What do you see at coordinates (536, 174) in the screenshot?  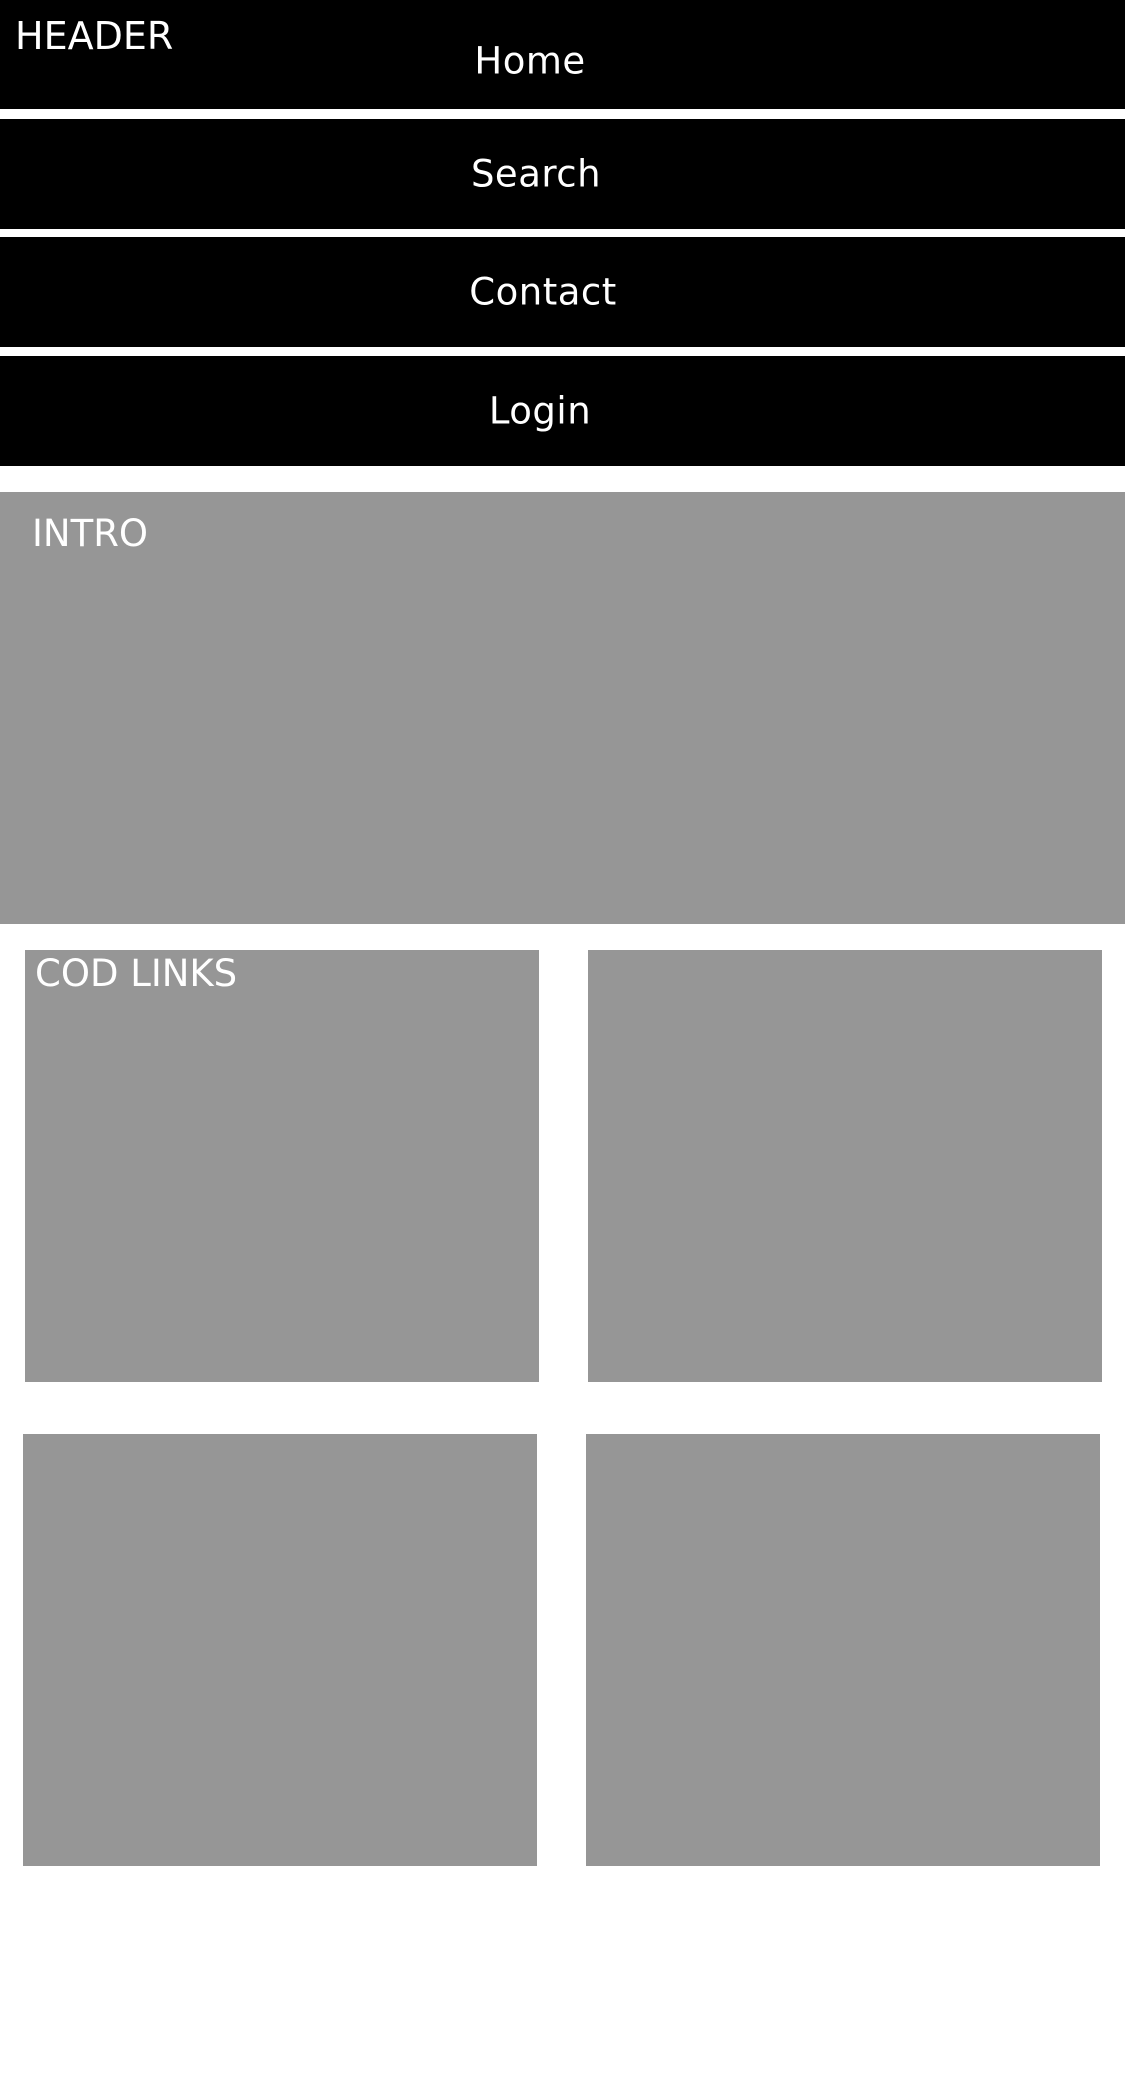 I see `nav-search-label: Search` at bounding box center [536, 174].